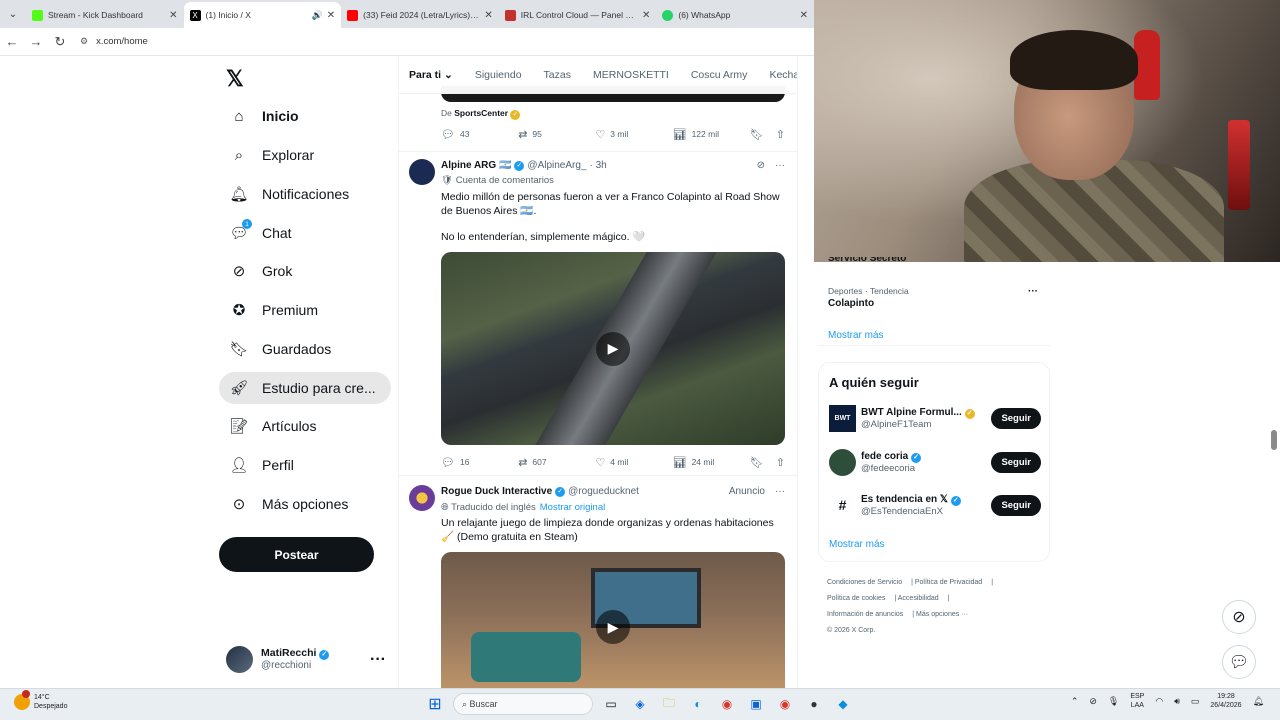 The height and width of the screenshot is (720, 1280). I want to click on reply-button: 💬︎ 16, so click(479, 462).